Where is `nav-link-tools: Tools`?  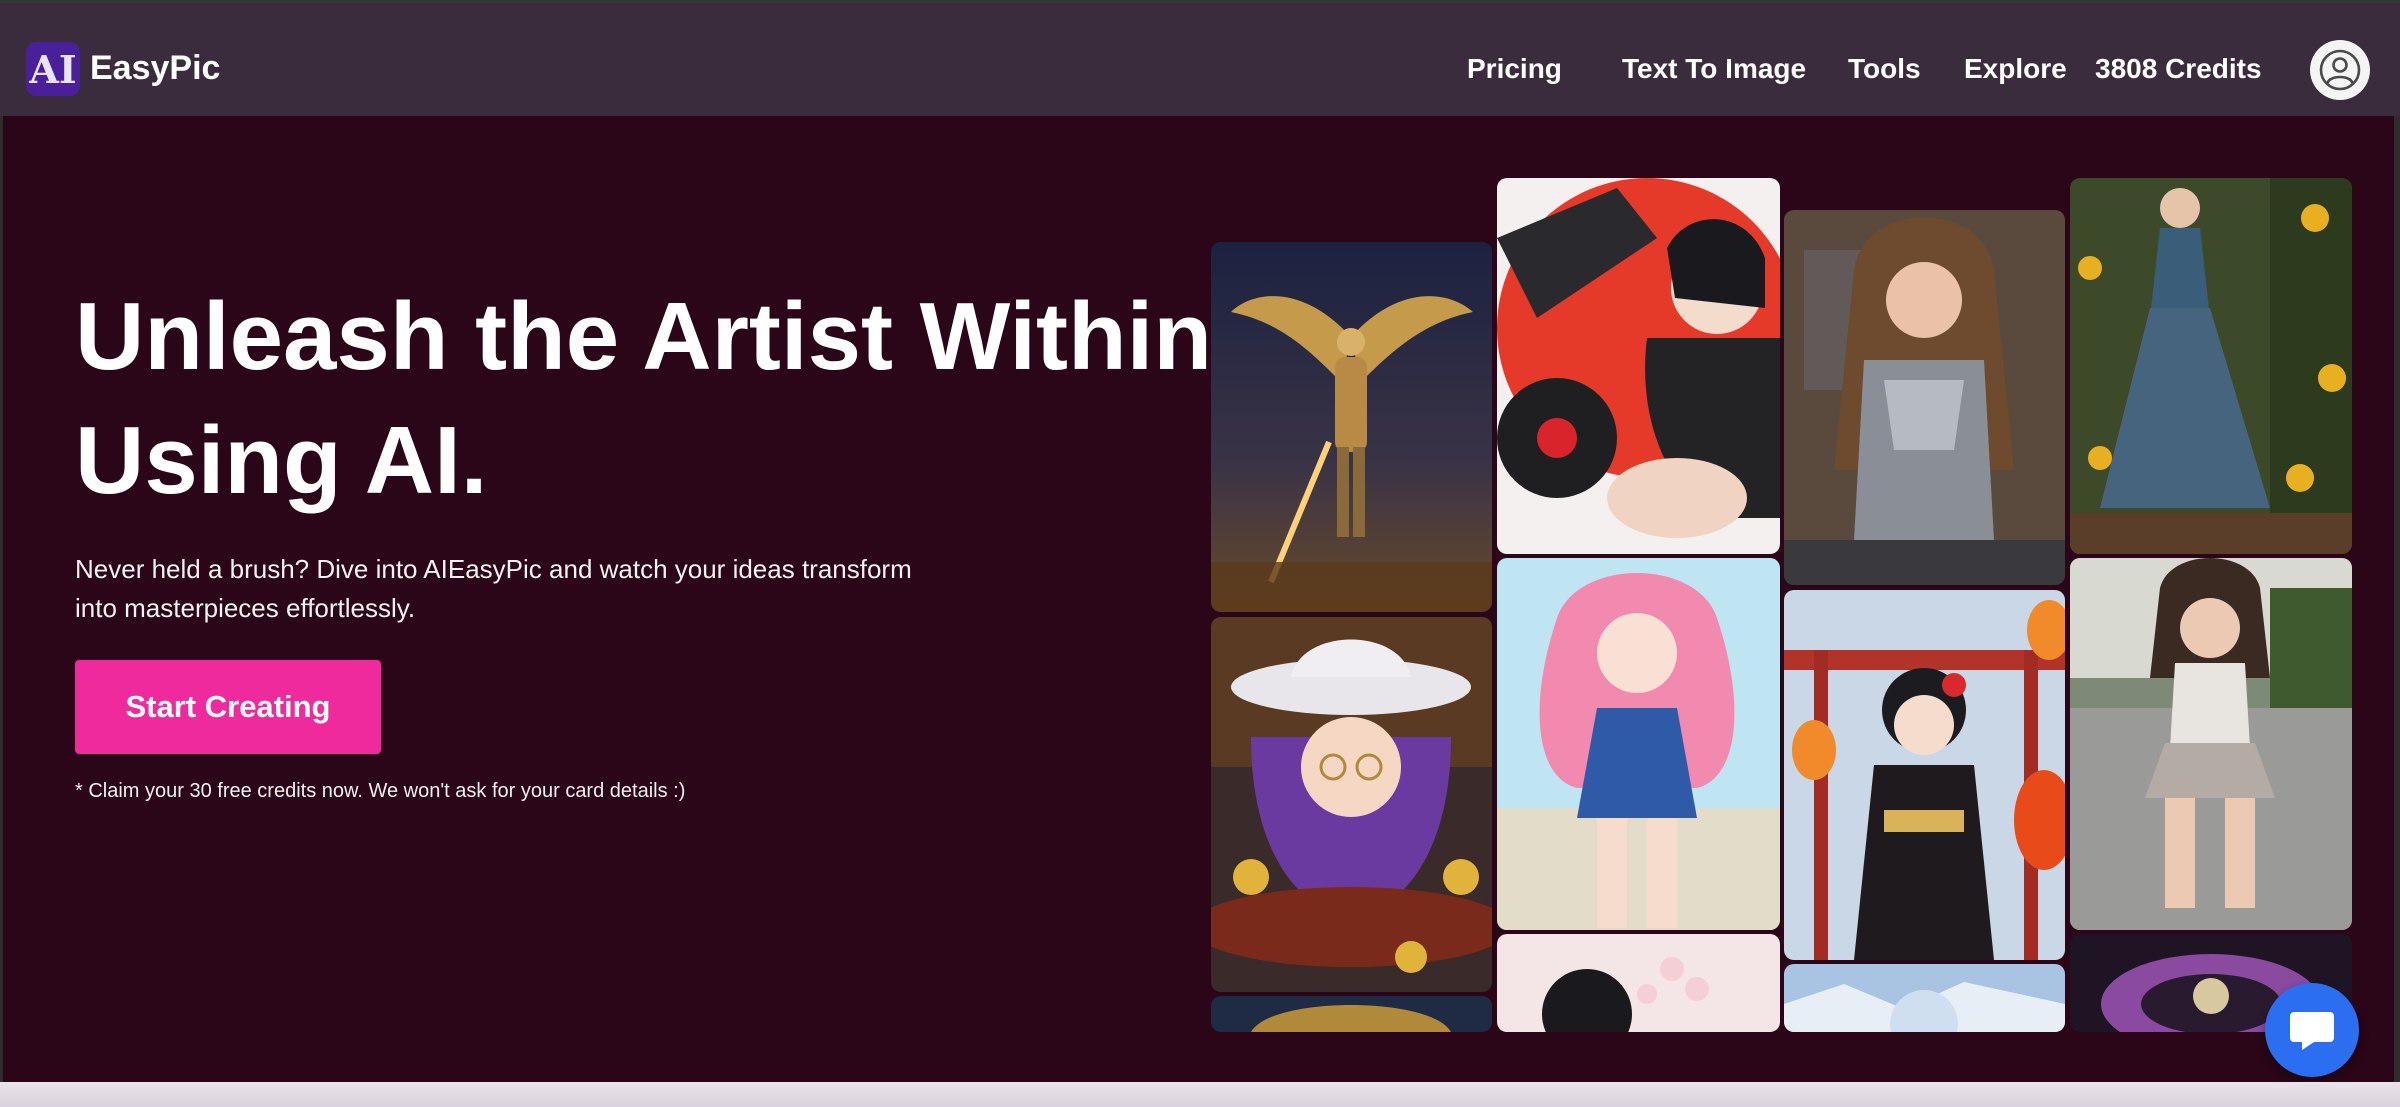
nav-link-tools: Tools is located at coordinates (1884, 69).